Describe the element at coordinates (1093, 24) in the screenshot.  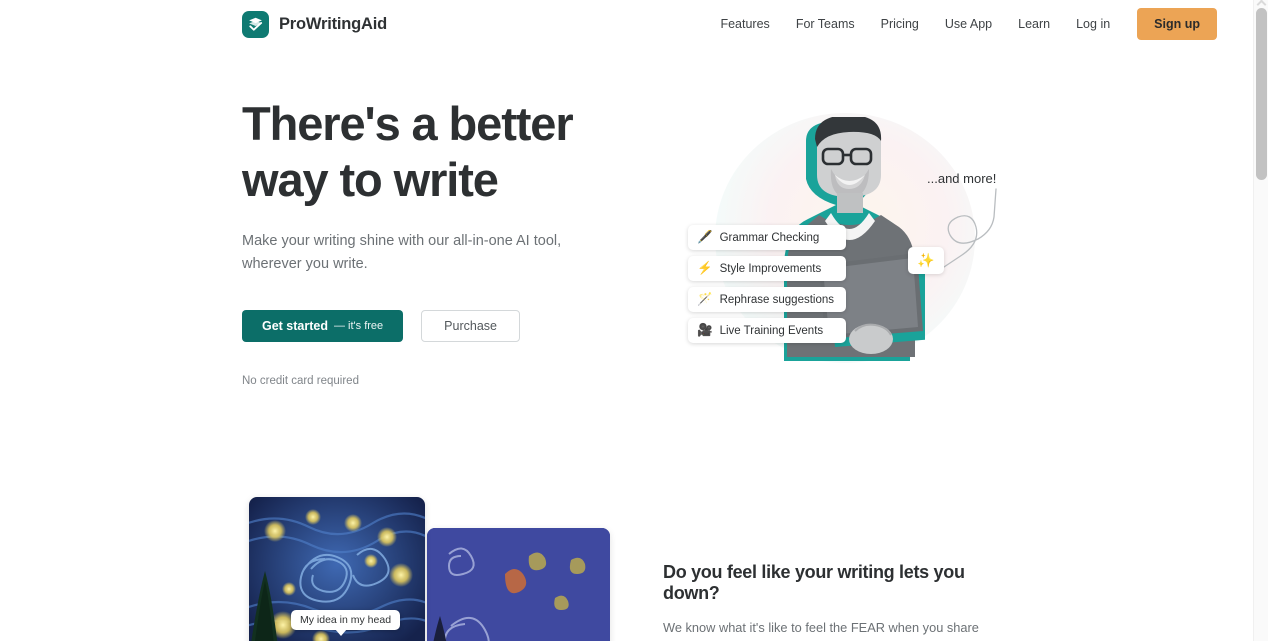
I see `nav-log-in: Log in` at that location.